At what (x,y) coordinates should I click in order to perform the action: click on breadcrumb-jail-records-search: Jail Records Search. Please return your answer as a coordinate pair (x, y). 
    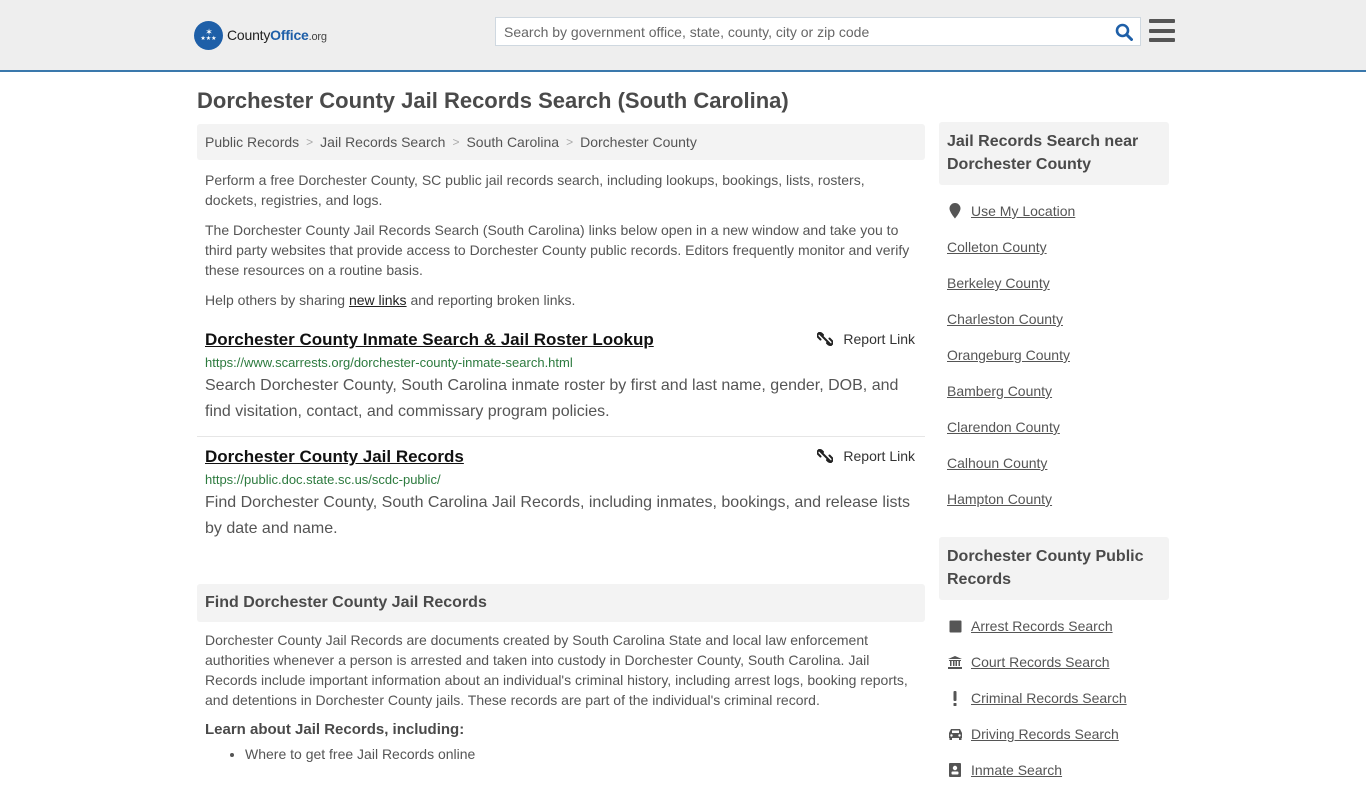
    Looking at the image, I should click on (382, 142).